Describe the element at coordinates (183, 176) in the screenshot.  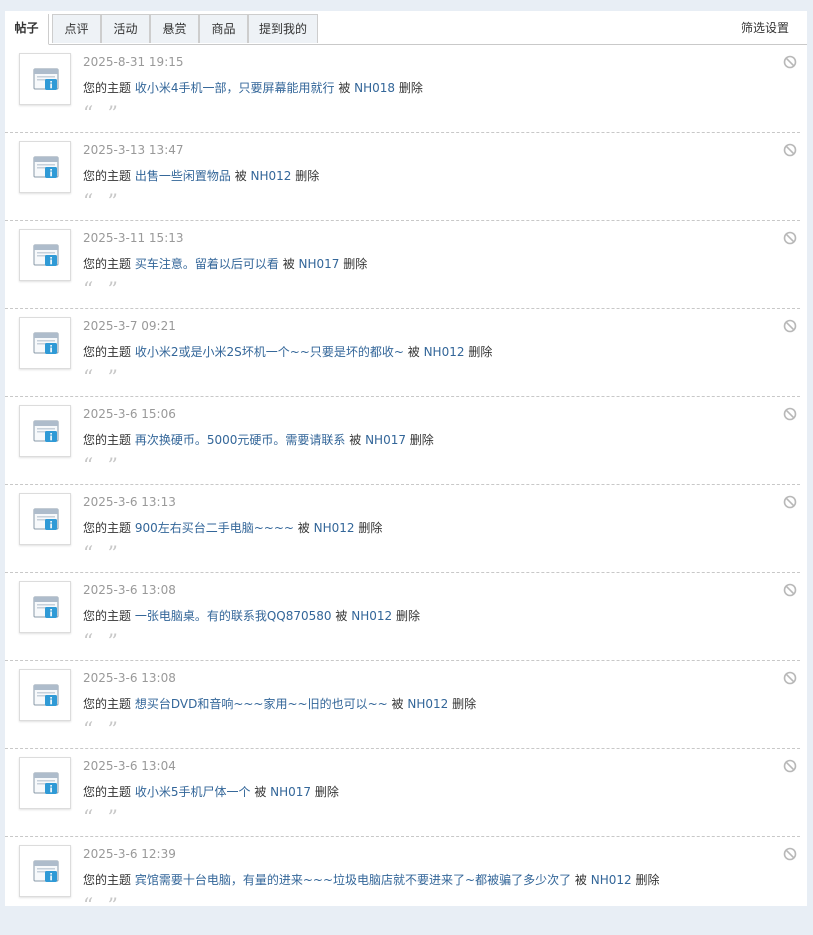
I see `thread-title-link: 出售一些闲置物品` at that location.